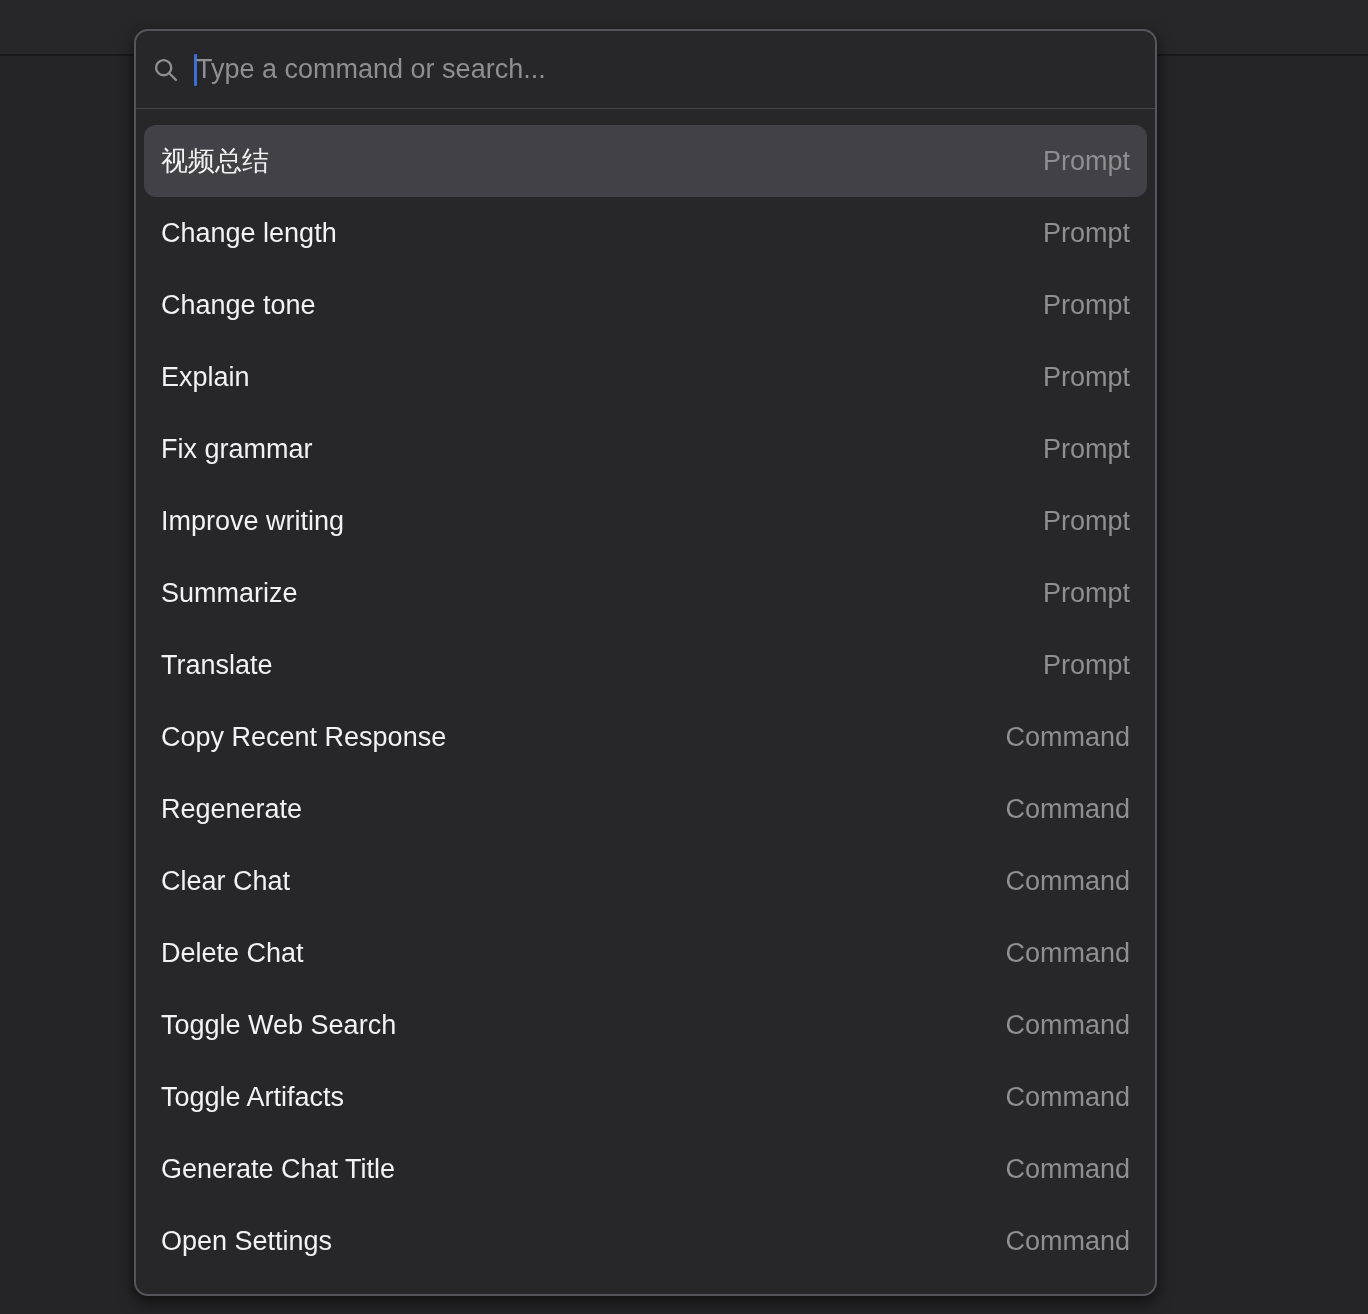 This screenshot has height=1314, width=1368. What do you see at coordinates (215, 161) in the screenshot?
I see `command-label: 视频总结` at bounding box center [215, 161].